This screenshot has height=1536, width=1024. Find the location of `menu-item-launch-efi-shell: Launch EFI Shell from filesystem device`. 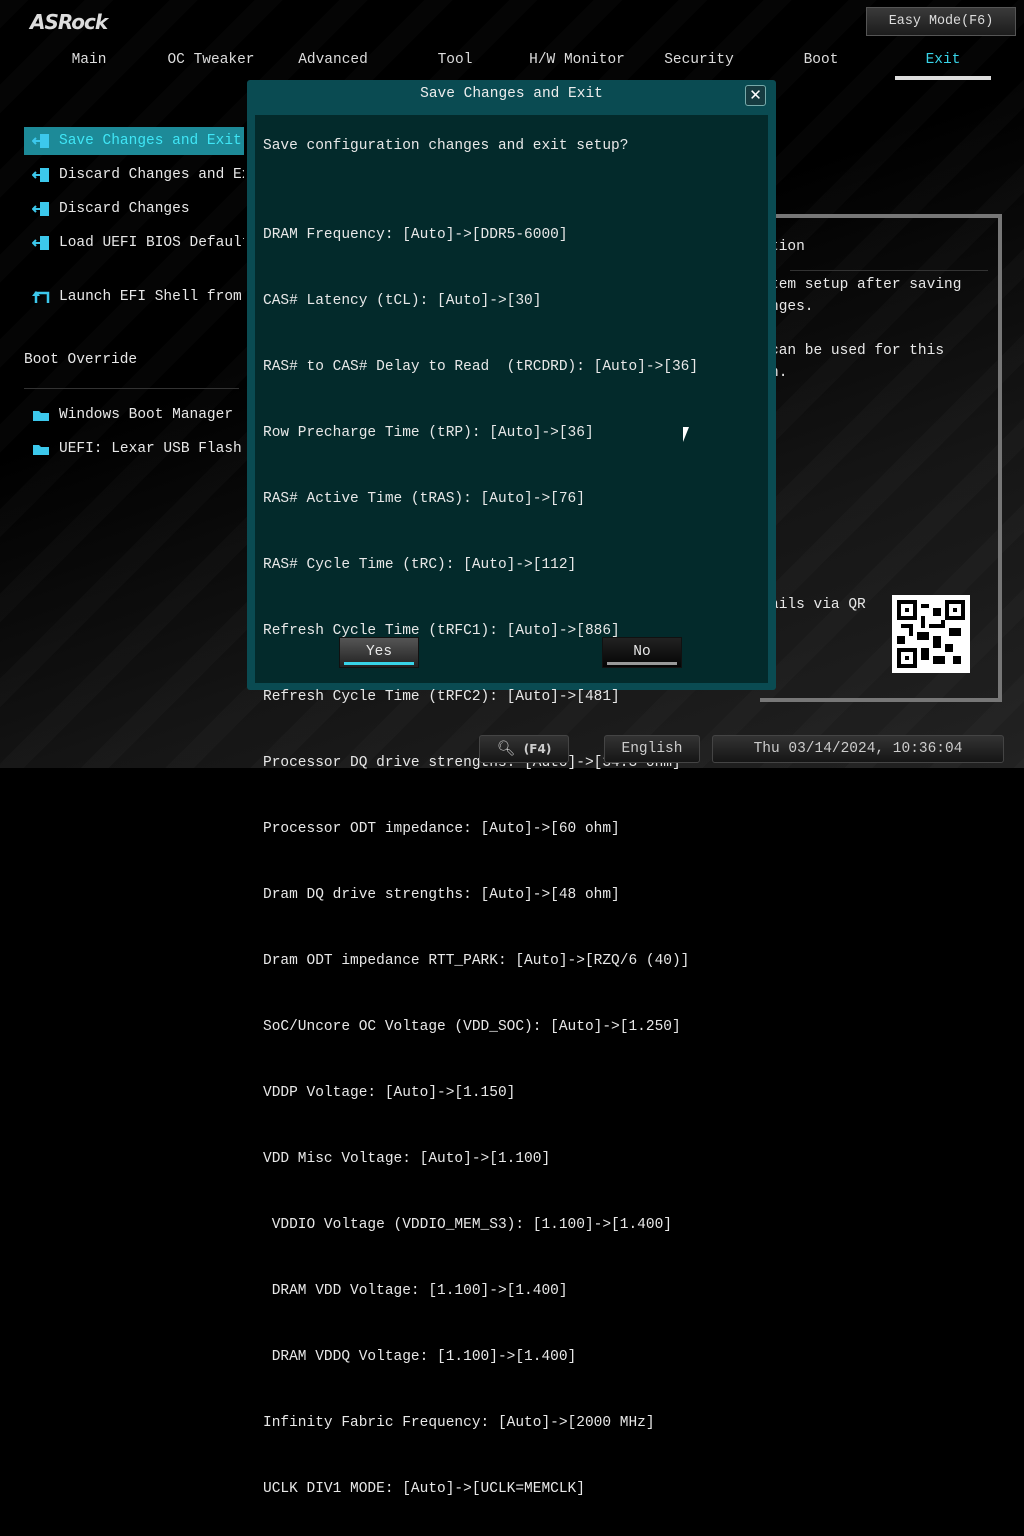

menu-item-launch-efi-shell: Launch EFI Shell from filesystem device is located at coordinates (134, 297).